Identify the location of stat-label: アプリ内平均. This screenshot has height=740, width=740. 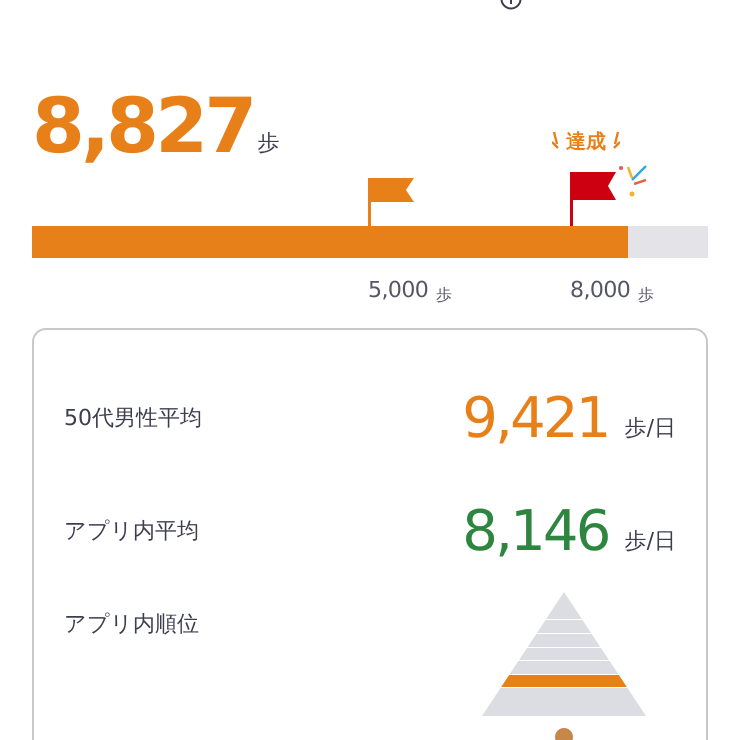
(131, 532).